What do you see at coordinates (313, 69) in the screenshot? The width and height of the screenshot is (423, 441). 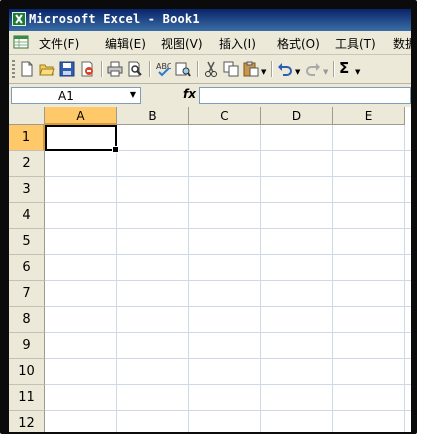 I see `redo-icon` at bounding box center [313, 69].